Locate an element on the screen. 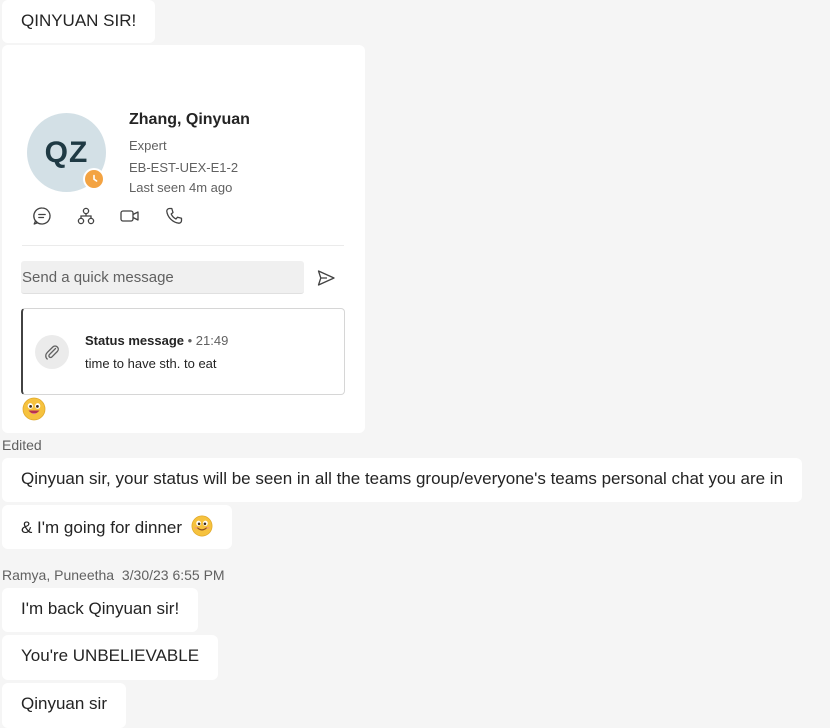  contact-name: Zhang, Qinyuan is located at coordinates (189, 120).